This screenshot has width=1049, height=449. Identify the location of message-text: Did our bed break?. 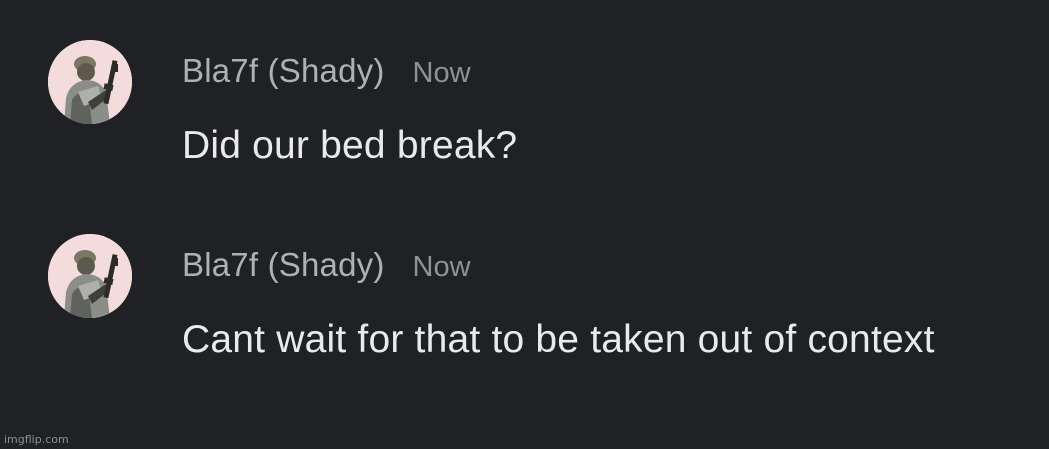
(350, 145).